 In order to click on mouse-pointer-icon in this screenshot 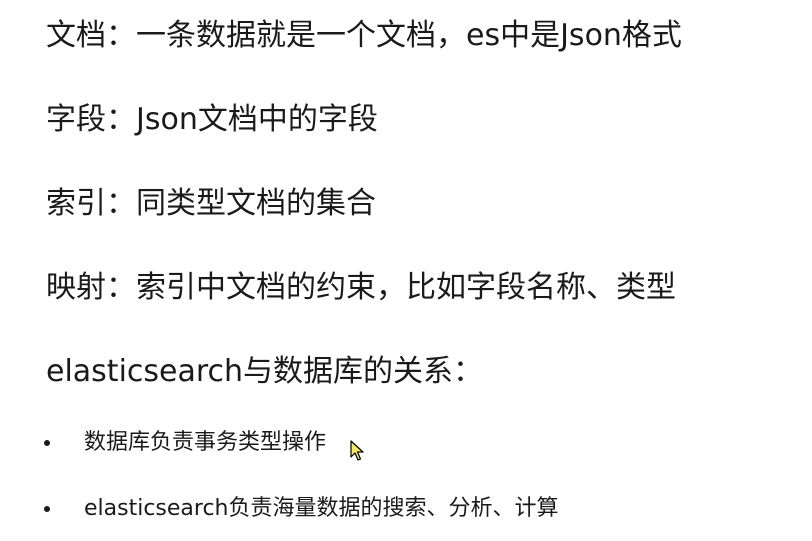, I will do `click(357, 450)`.